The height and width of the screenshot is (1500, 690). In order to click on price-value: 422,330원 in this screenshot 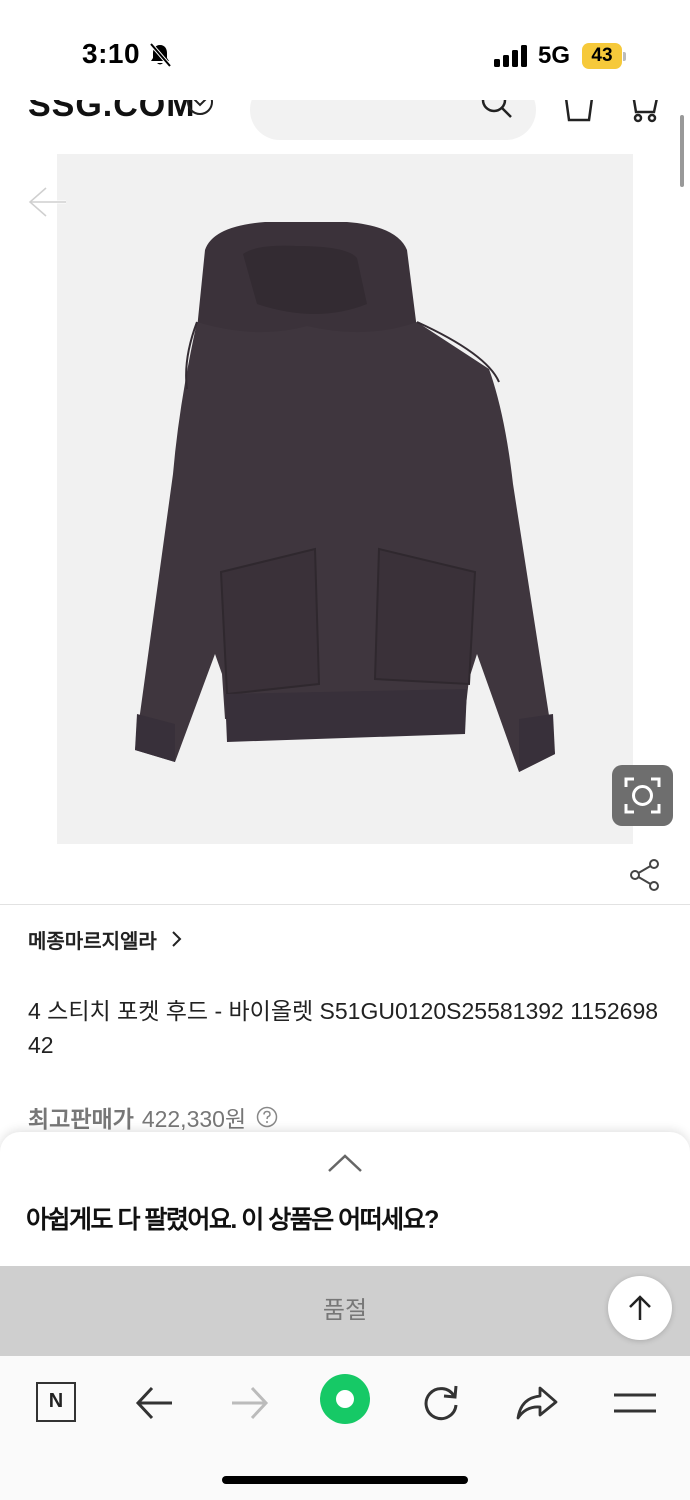, I will do `click(194, 1119)`.